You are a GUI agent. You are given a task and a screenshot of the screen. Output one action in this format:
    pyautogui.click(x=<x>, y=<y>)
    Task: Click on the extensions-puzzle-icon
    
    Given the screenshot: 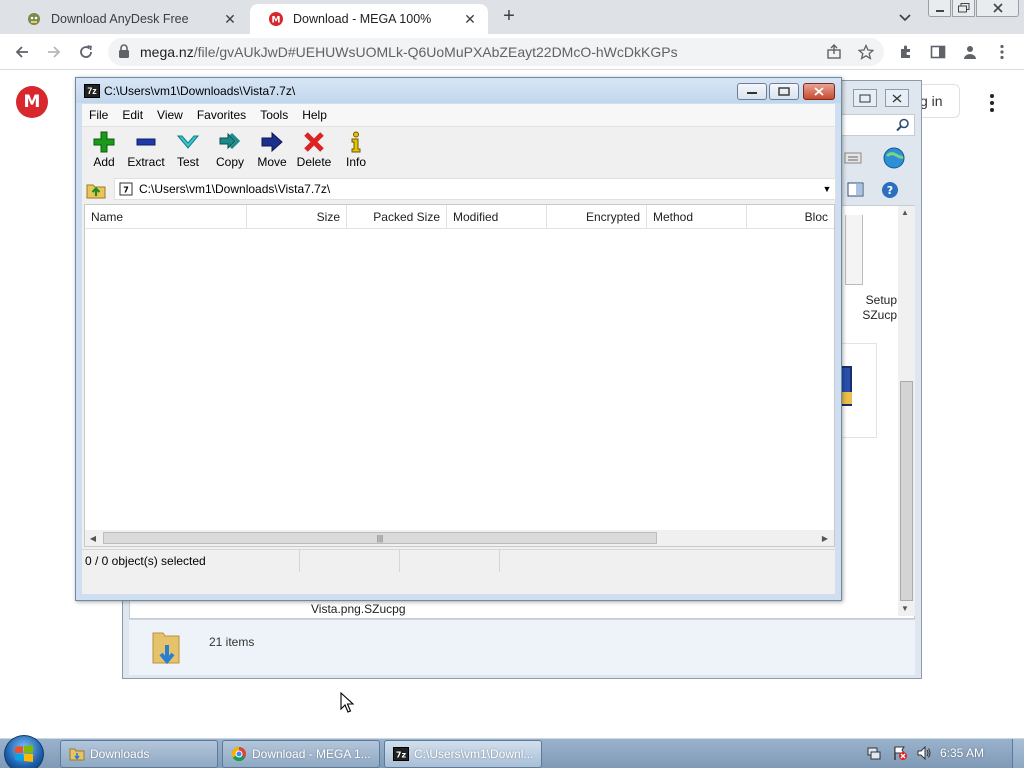 What is the action you would take?
    pyautogui.click(x=906, y=52)
    